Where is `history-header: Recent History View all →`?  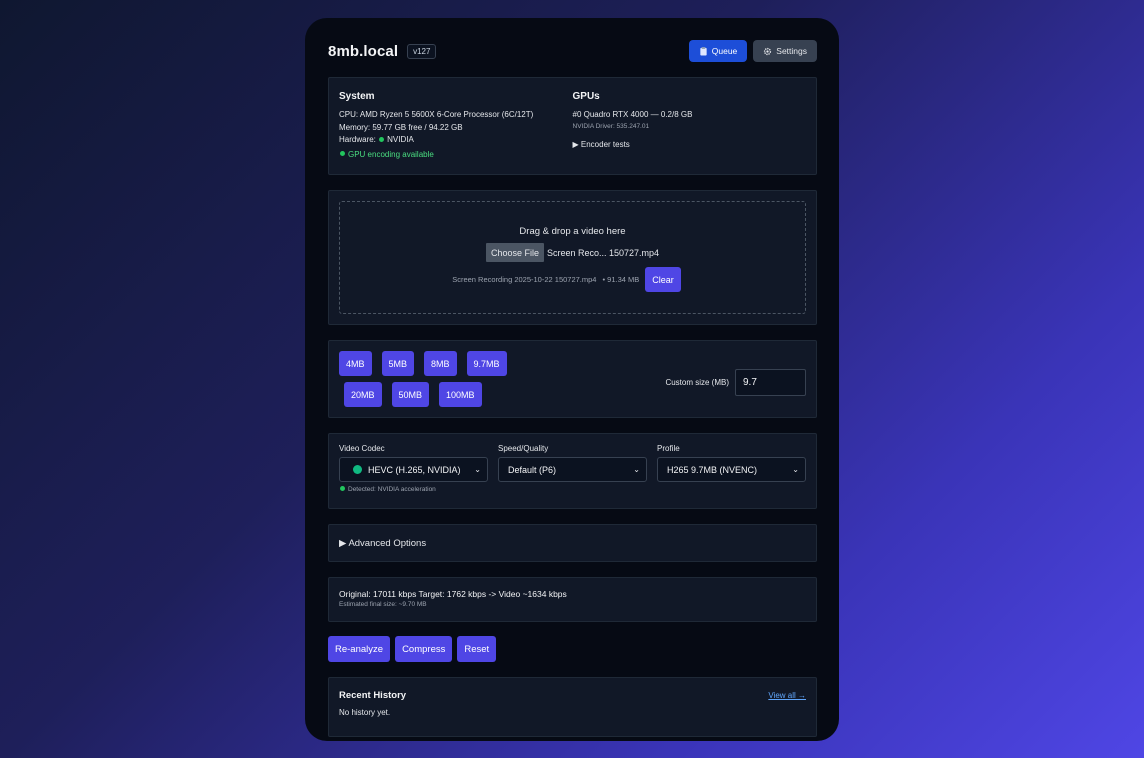
history-header: Recent History View all → is located at coordinates (572, 695).